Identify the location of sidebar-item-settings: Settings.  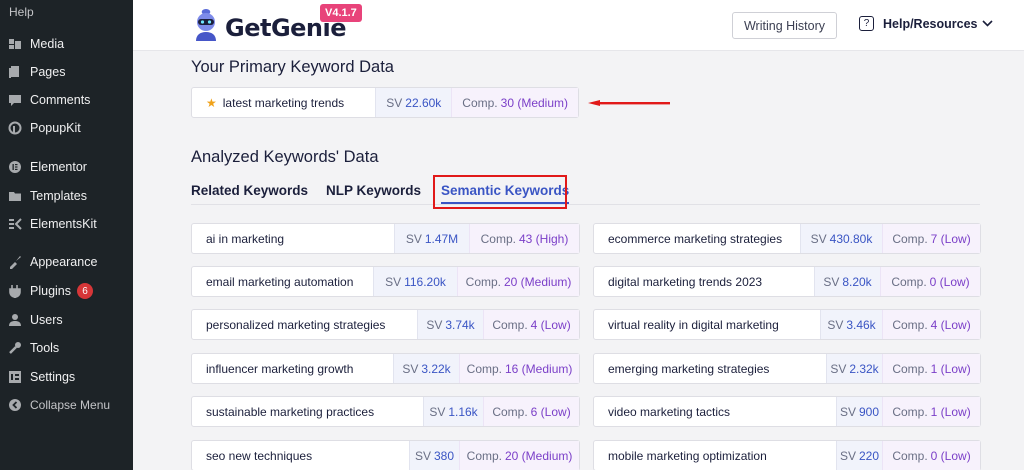
(66, 377).